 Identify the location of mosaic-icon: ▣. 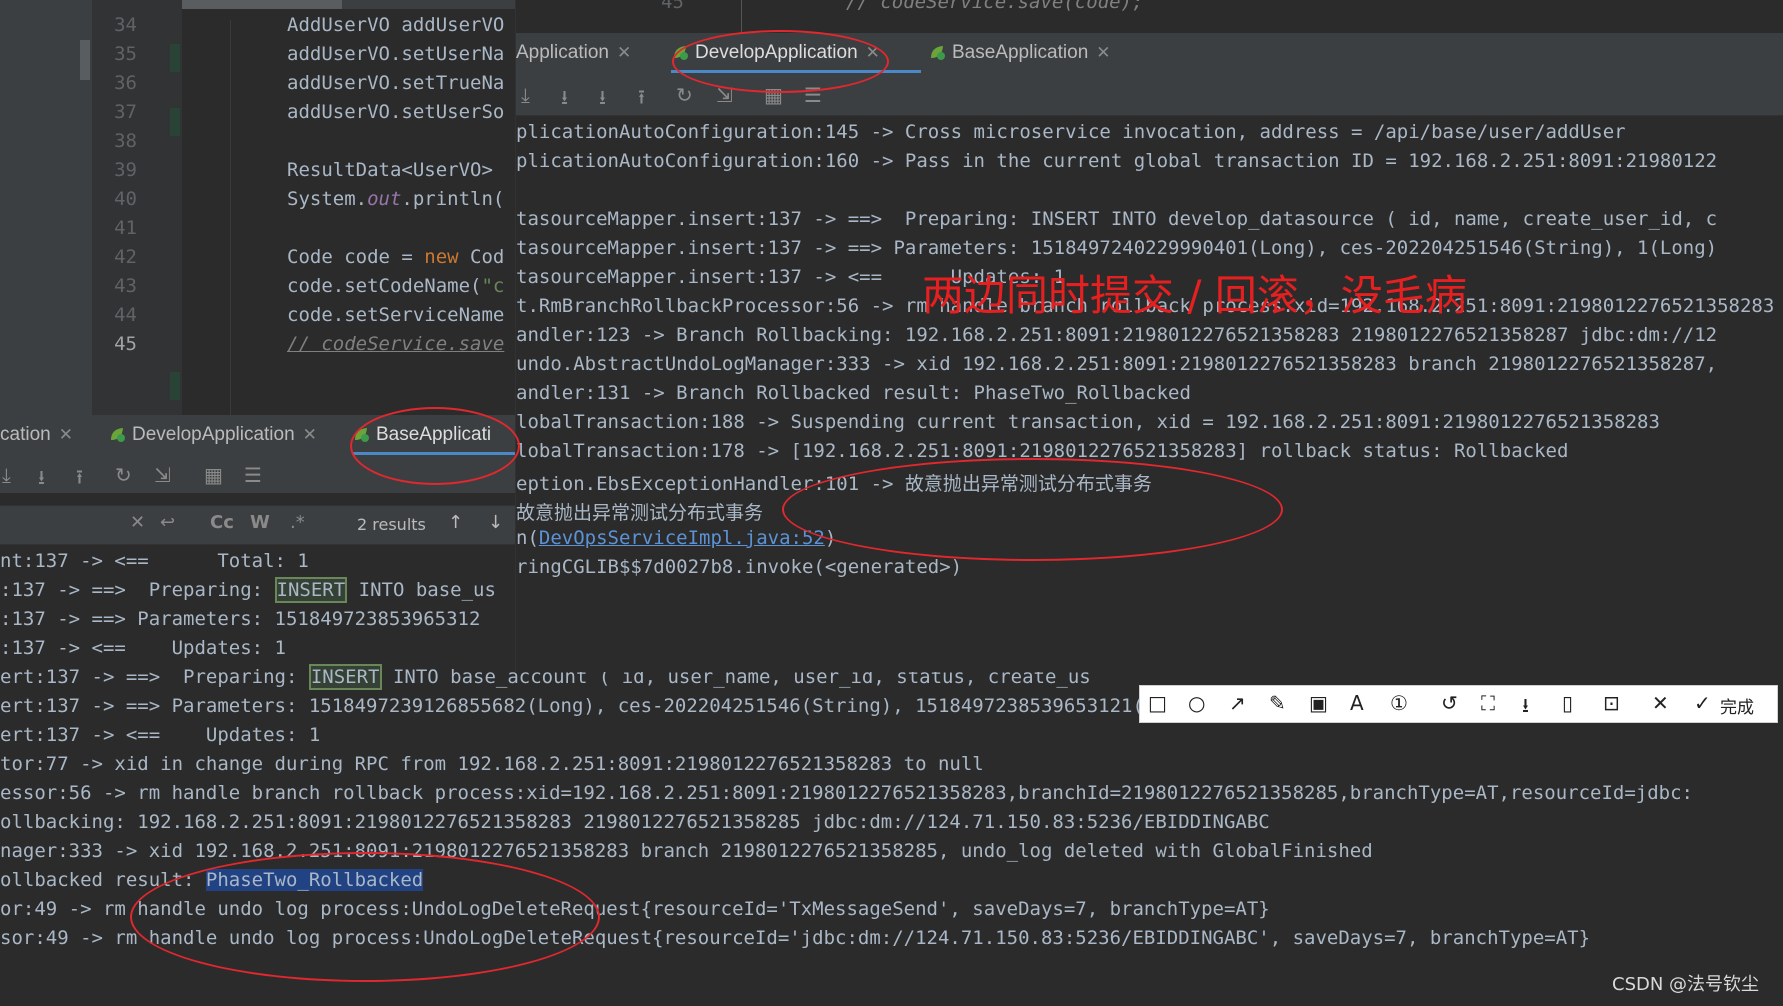
(1318, 703).